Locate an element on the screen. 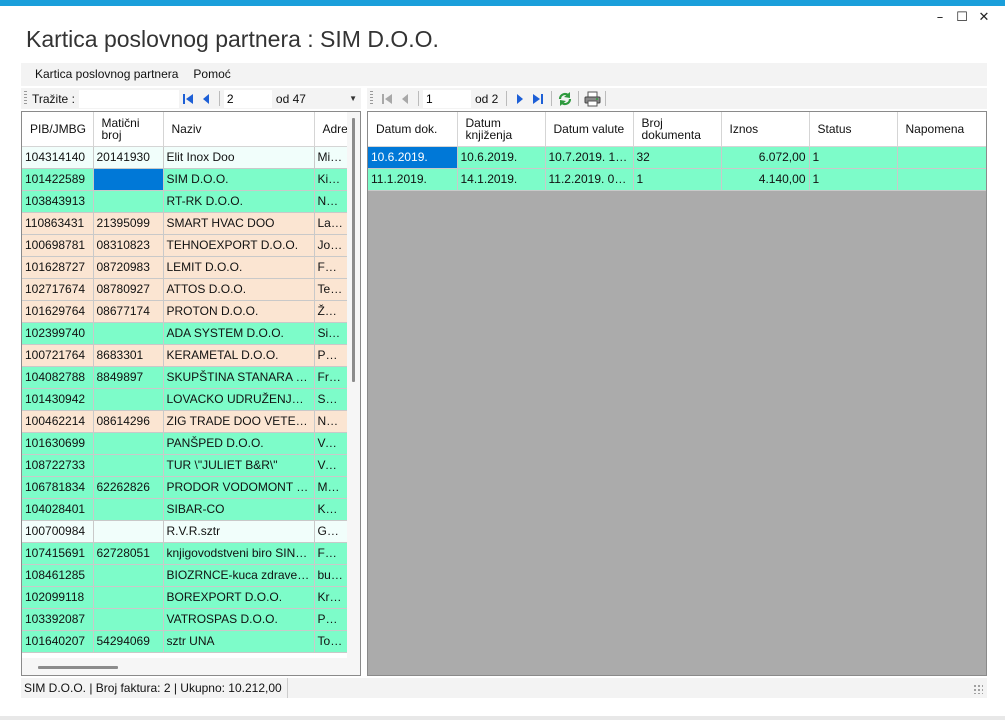 The image size is (1005, 720). horizontal-scrollbar is located at coordinates (191, 666).